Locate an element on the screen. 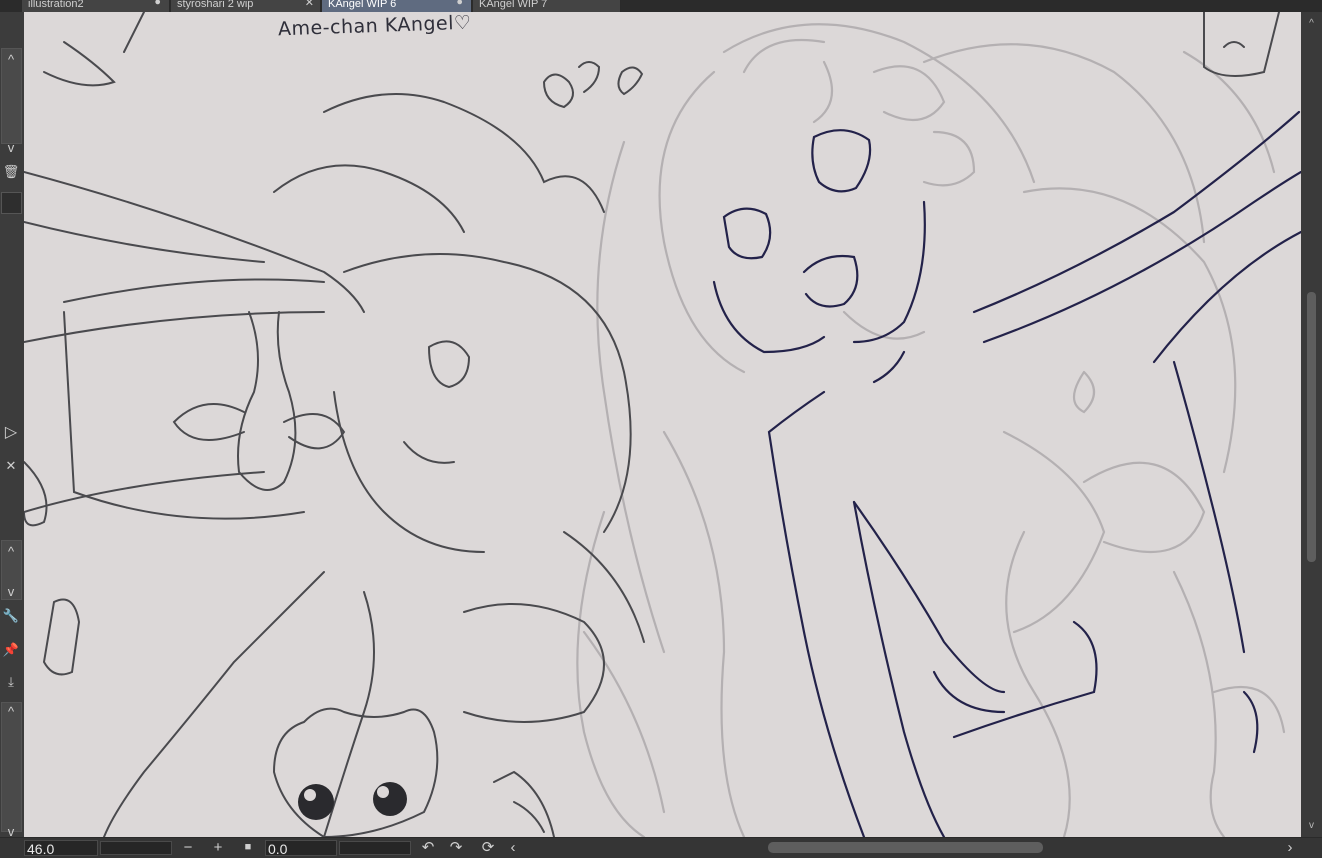 This screenshot has width=1322, height=858. undo-icon: ↶ is located at coordinates (428, 848).